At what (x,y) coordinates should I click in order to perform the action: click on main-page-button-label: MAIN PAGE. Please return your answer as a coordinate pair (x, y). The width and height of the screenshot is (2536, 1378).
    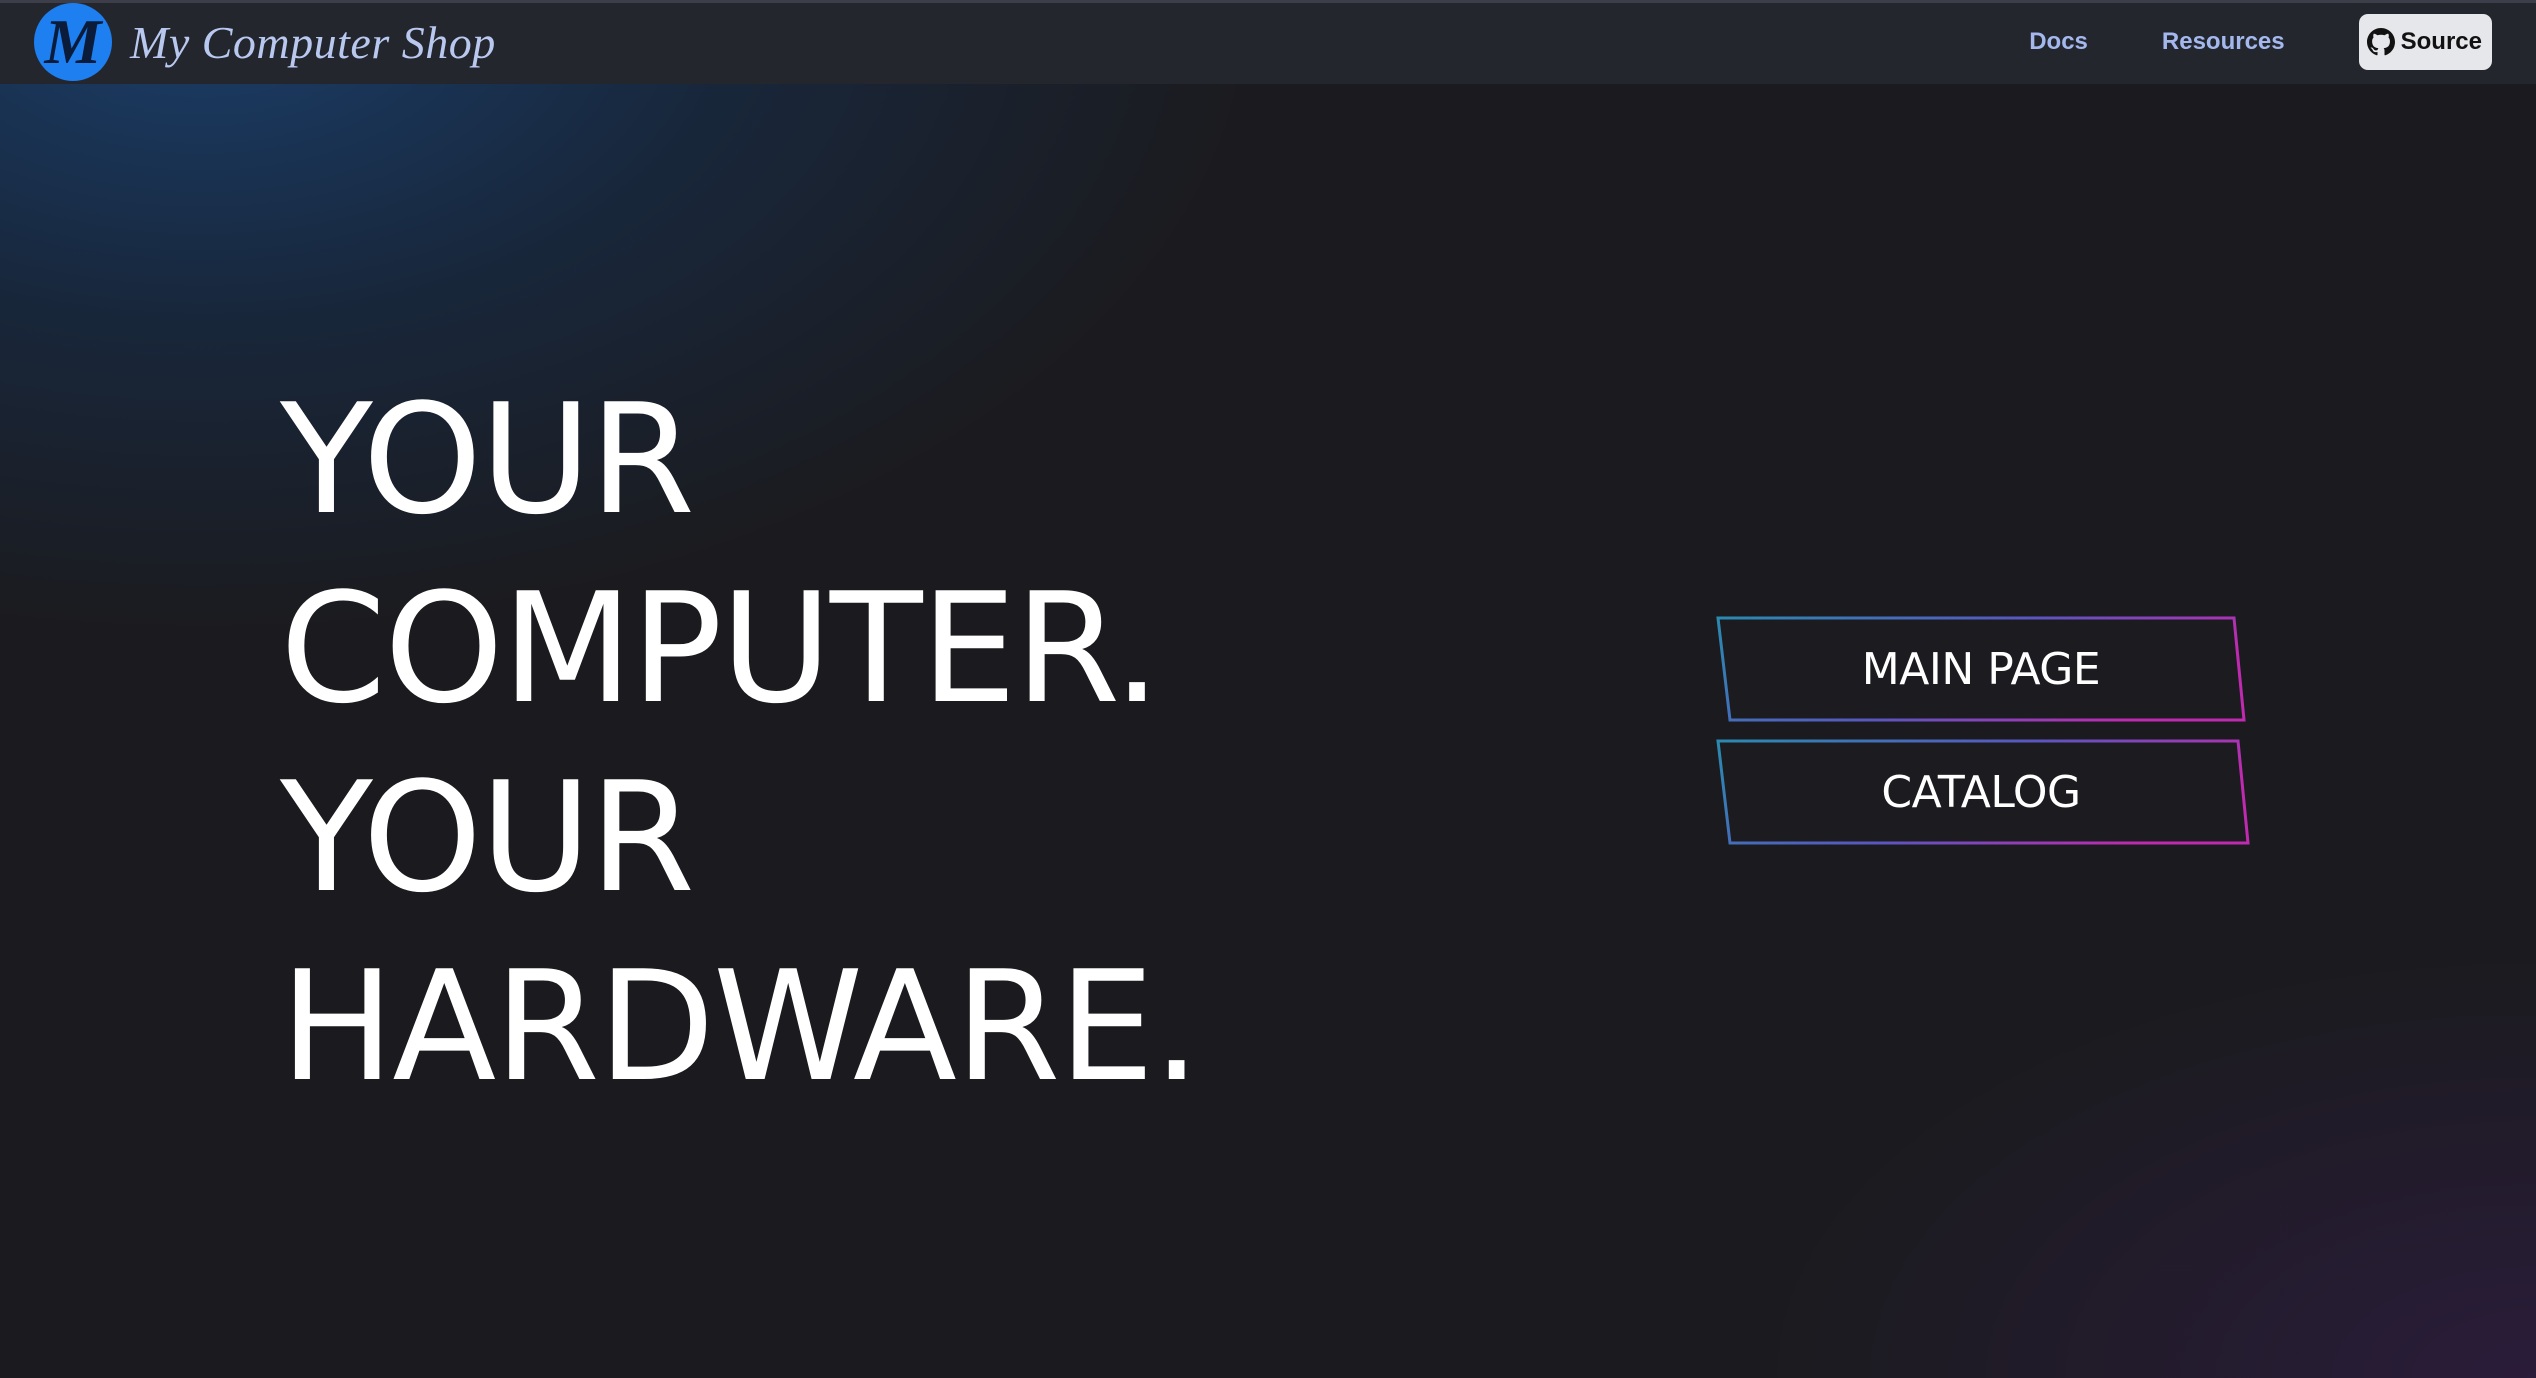
    Looking at the image, I should click on (1981, 669).